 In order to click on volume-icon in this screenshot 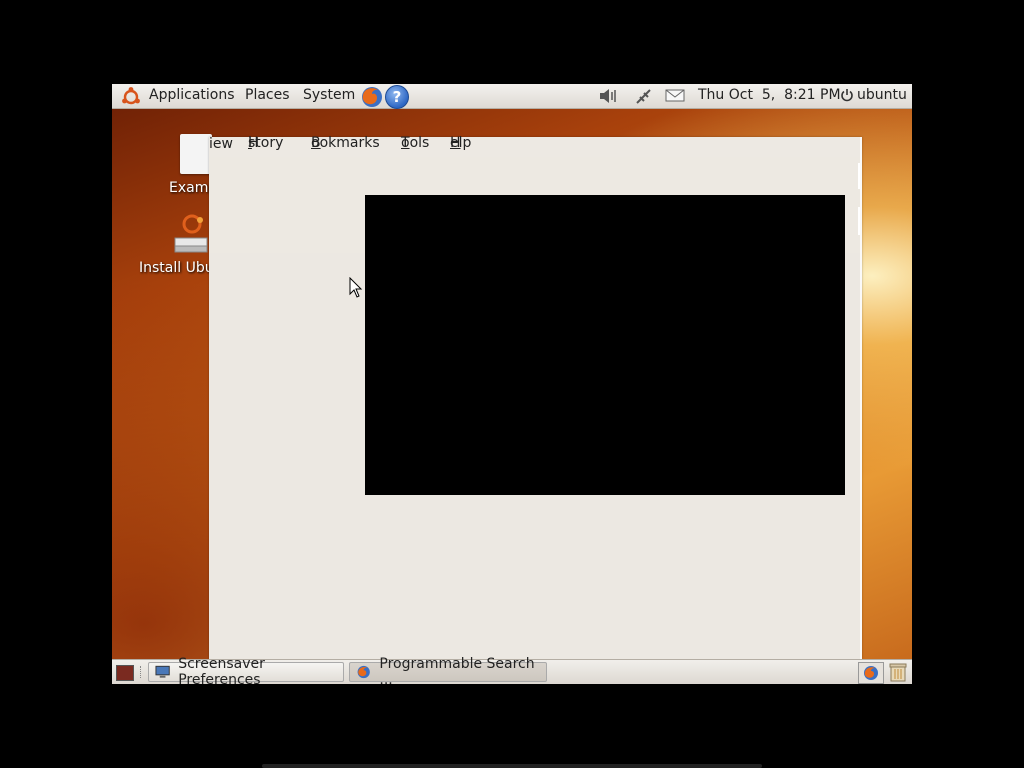, I will do `click(609, 96)`.